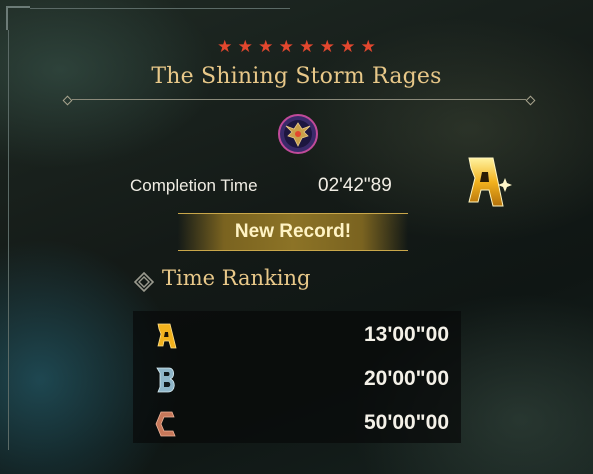 The height and width of the screenshot is (474, 593). What do you see at coordinates (160, 8) in the screenshot?
I see `frame-top-line` at bounding box center [160, 8].